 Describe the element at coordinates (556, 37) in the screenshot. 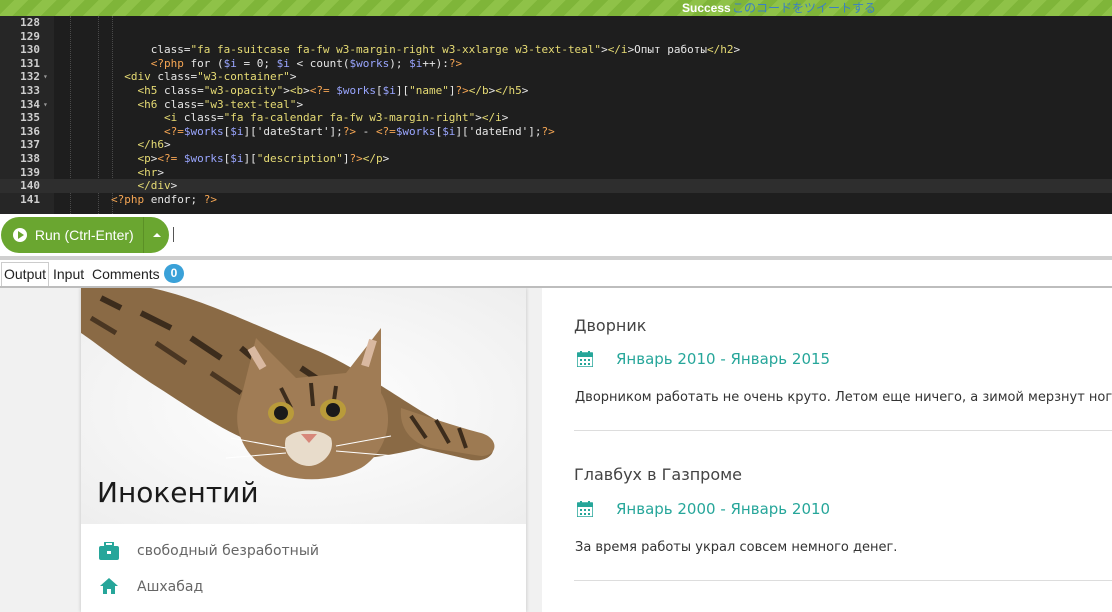

I see `code-line: 129` at that location.